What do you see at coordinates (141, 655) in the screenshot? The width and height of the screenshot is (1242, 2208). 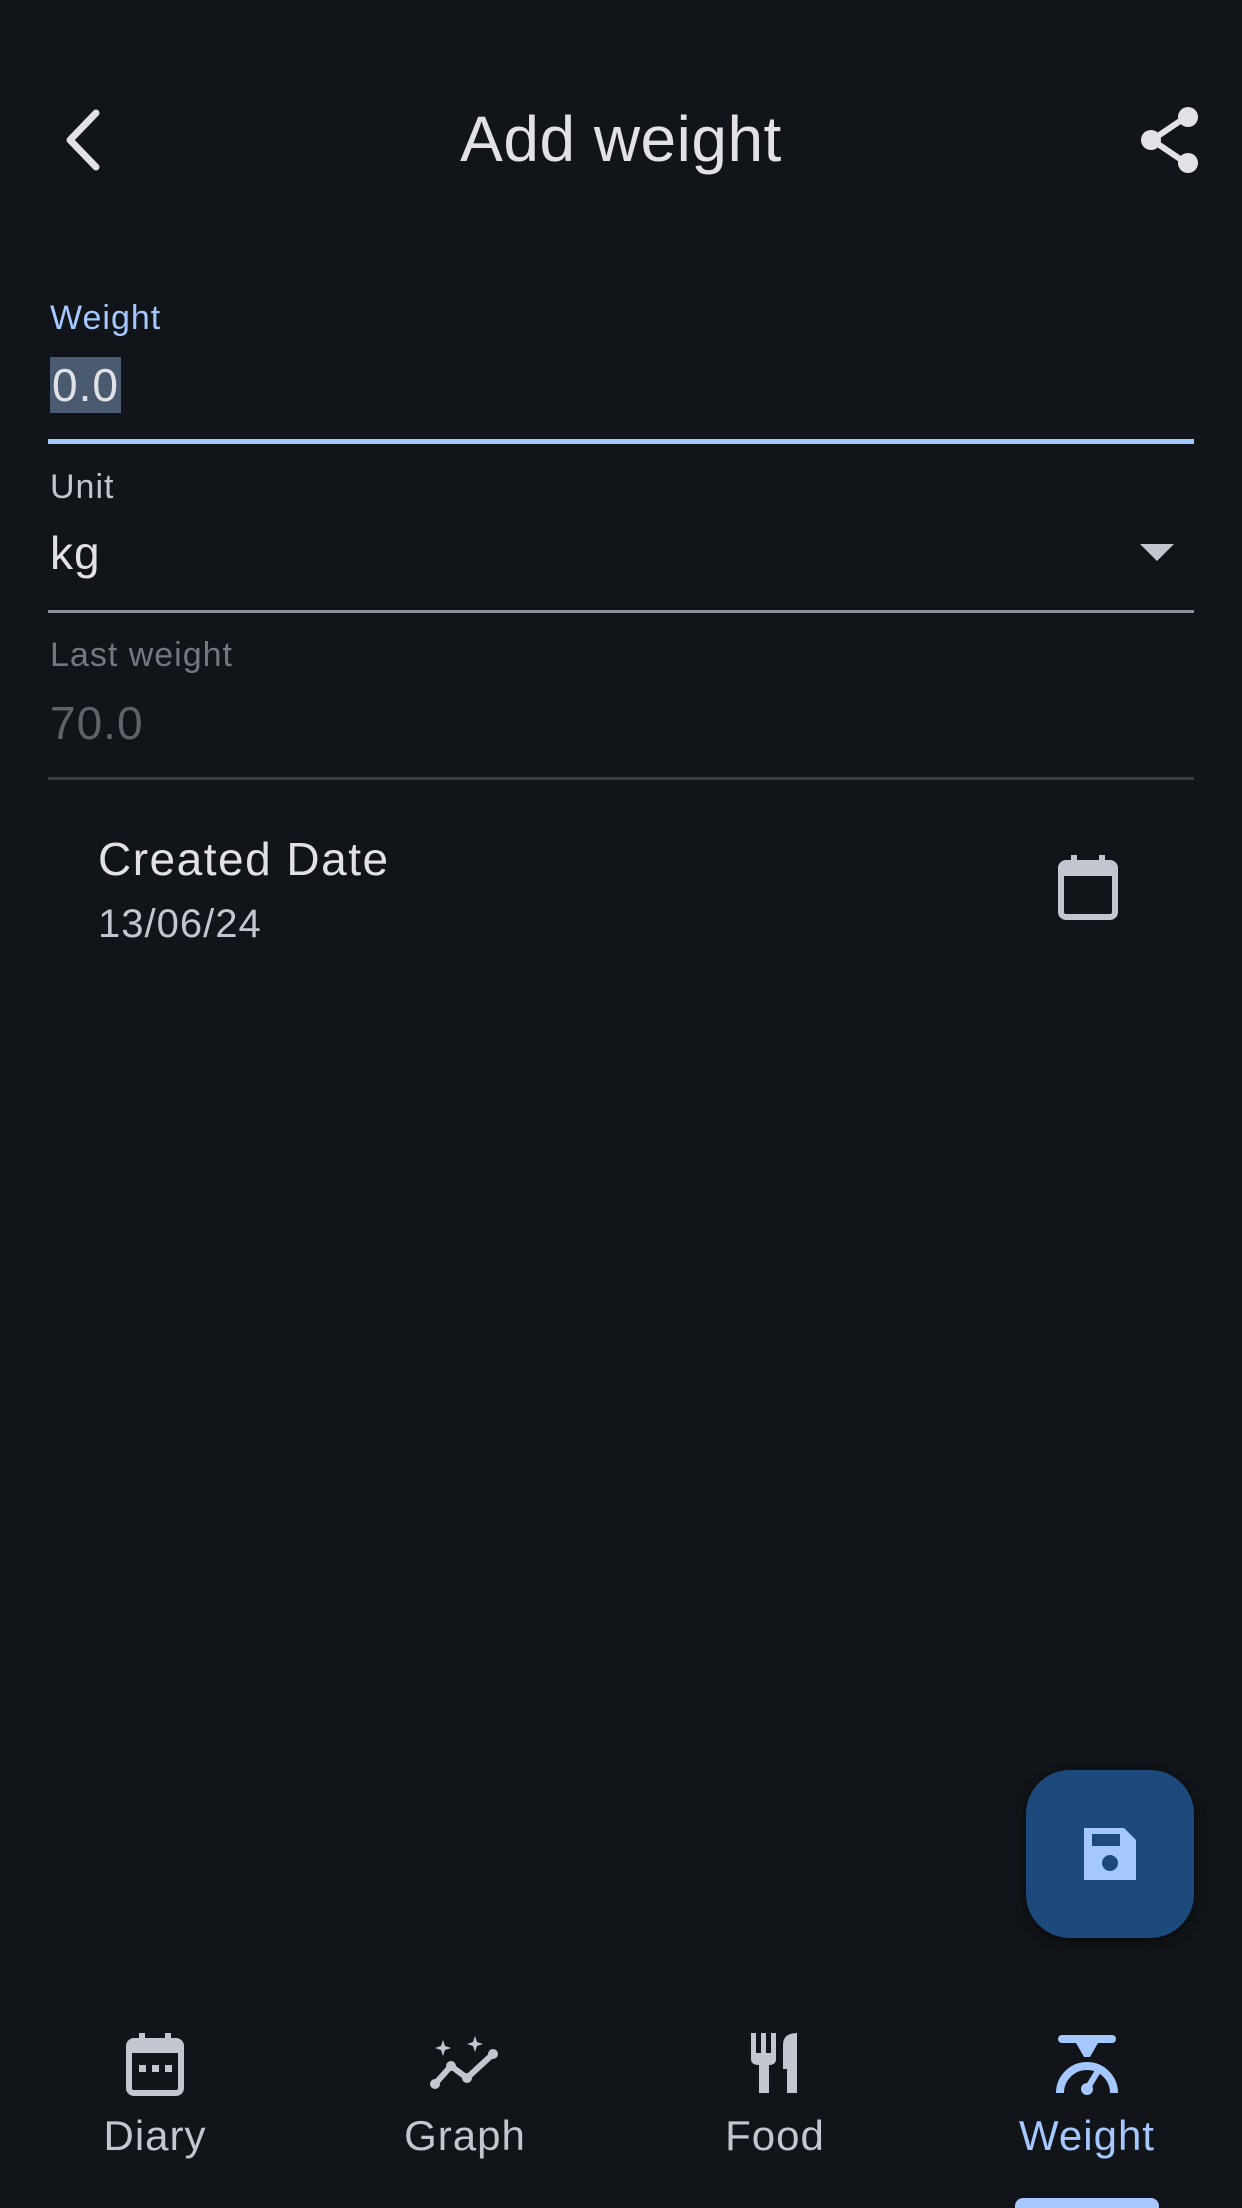 I see `last-weight-label: Last weight` at bounding box center [141, 655].